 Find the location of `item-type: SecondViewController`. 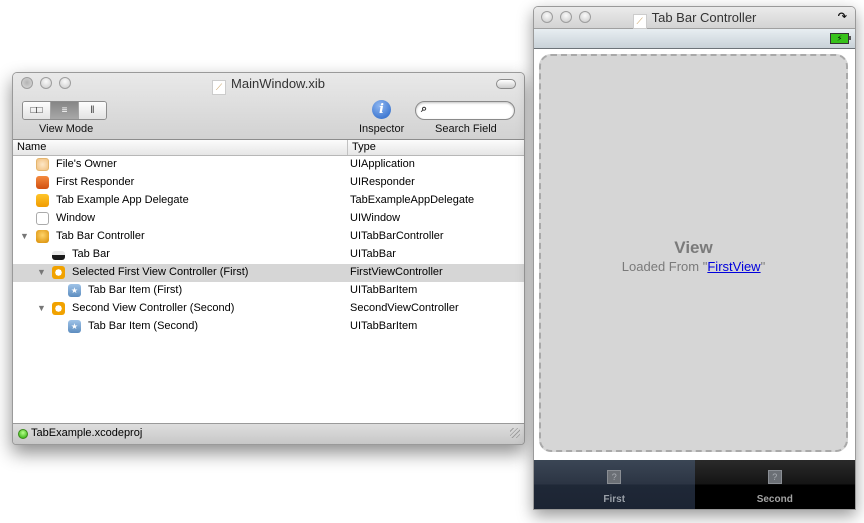

item-type: SecondViewController is located at coordinates (404, 308).